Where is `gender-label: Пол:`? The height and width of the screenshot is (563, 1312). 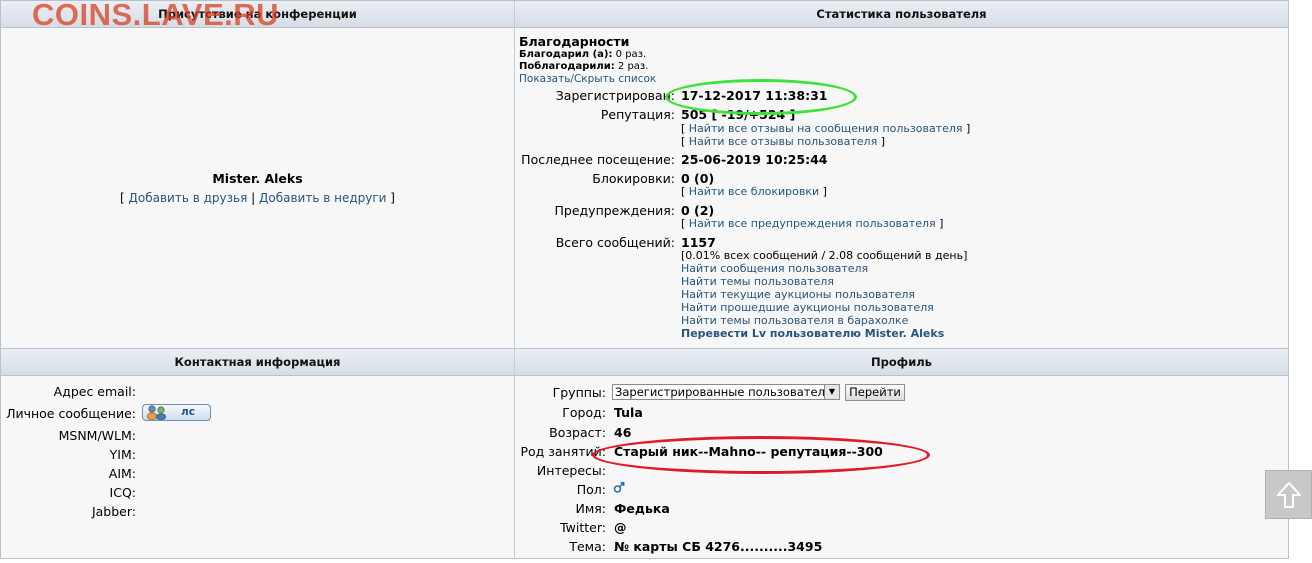
gender-label: Пол: is located at coordinates (591, 489).